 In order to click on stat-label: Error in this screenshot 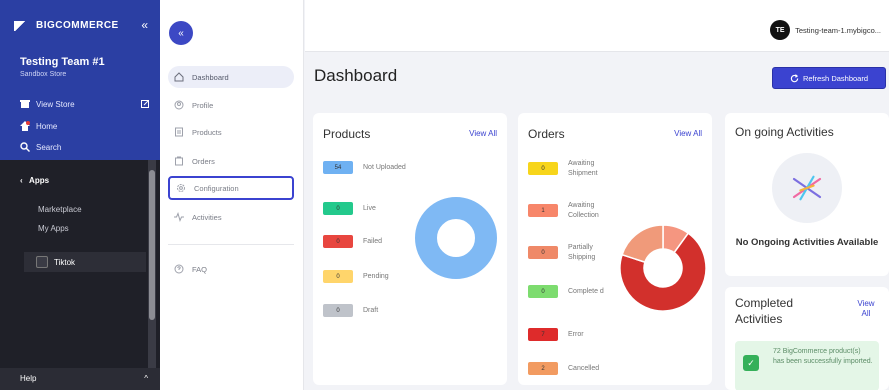, I will do `click(576, 334)`.